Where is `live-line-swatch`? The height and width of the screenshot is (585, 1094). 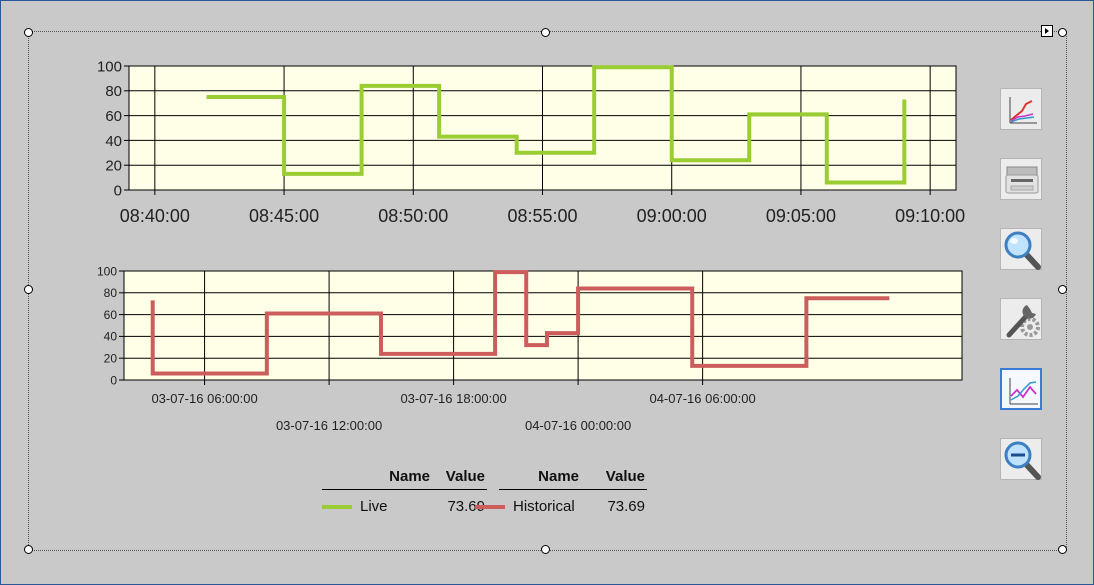 live-line-swatch is located at coordinates (337, 506).